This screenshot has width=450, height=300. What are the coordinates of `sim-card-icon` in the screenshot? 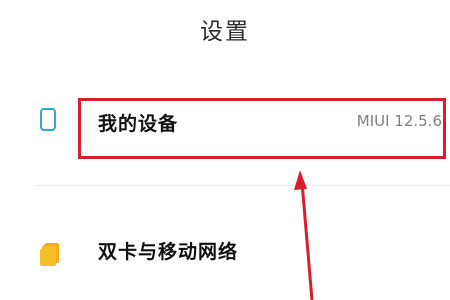 It's located at (49, 254).